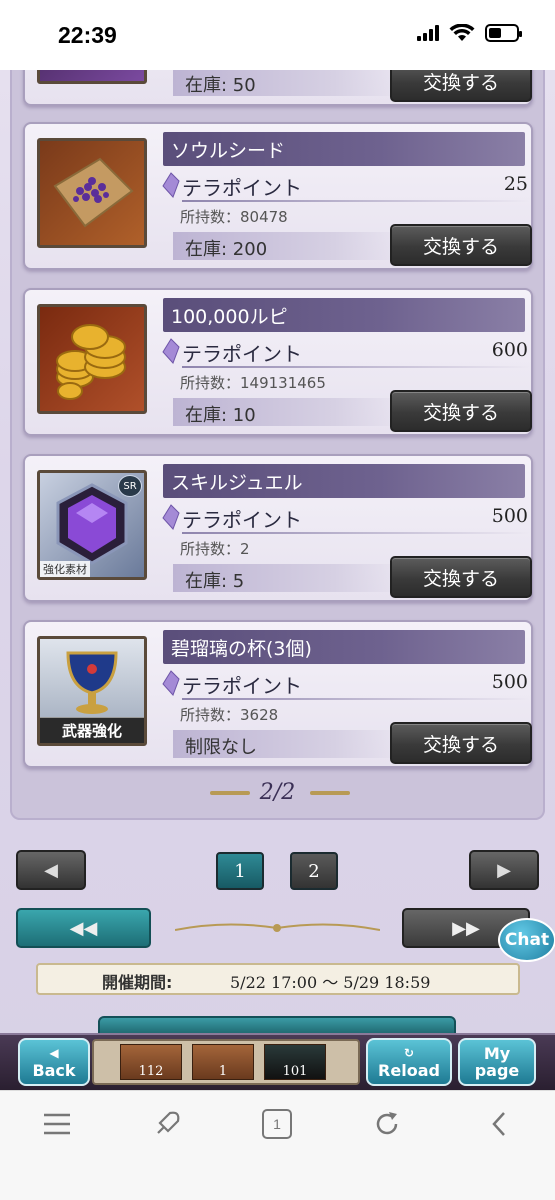 Image resolution: width=555 pixels, height=1200 pixels. I want to click on stock-bar: 在庫: 200, so click(288, 246).